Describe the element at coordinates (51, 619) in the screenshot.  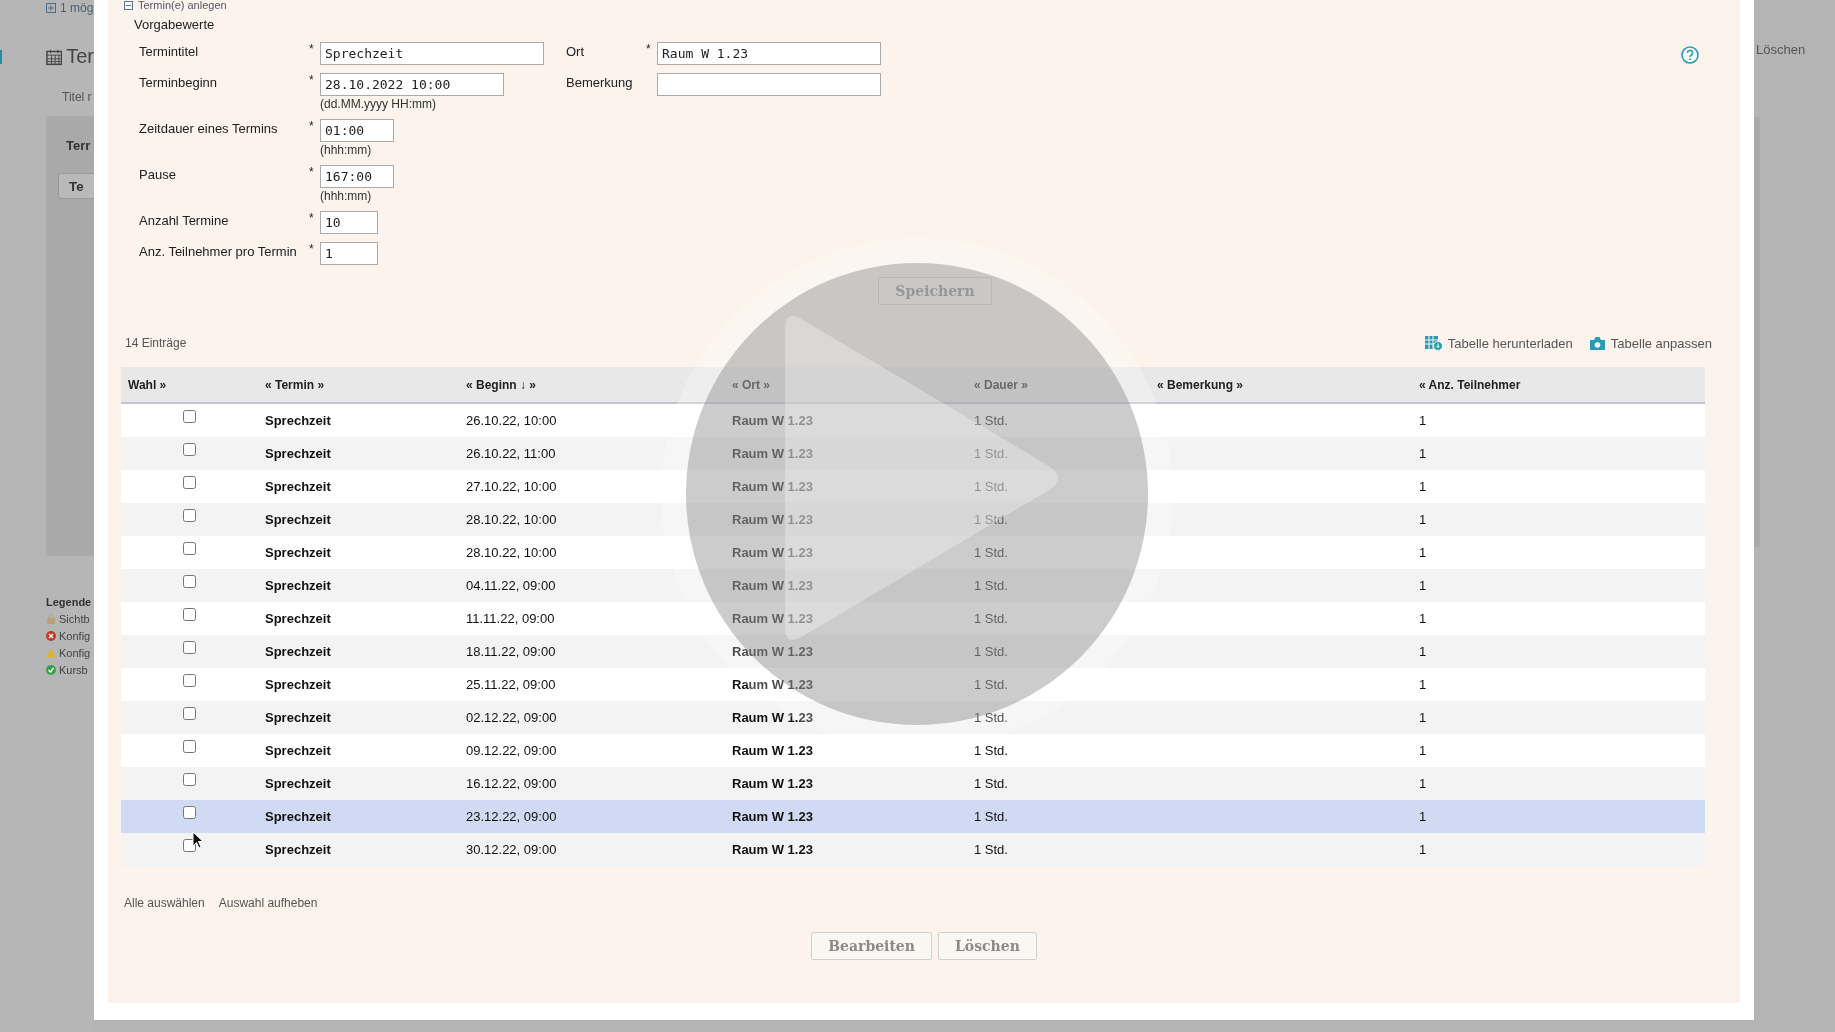
I see `lock-icon` at that location.